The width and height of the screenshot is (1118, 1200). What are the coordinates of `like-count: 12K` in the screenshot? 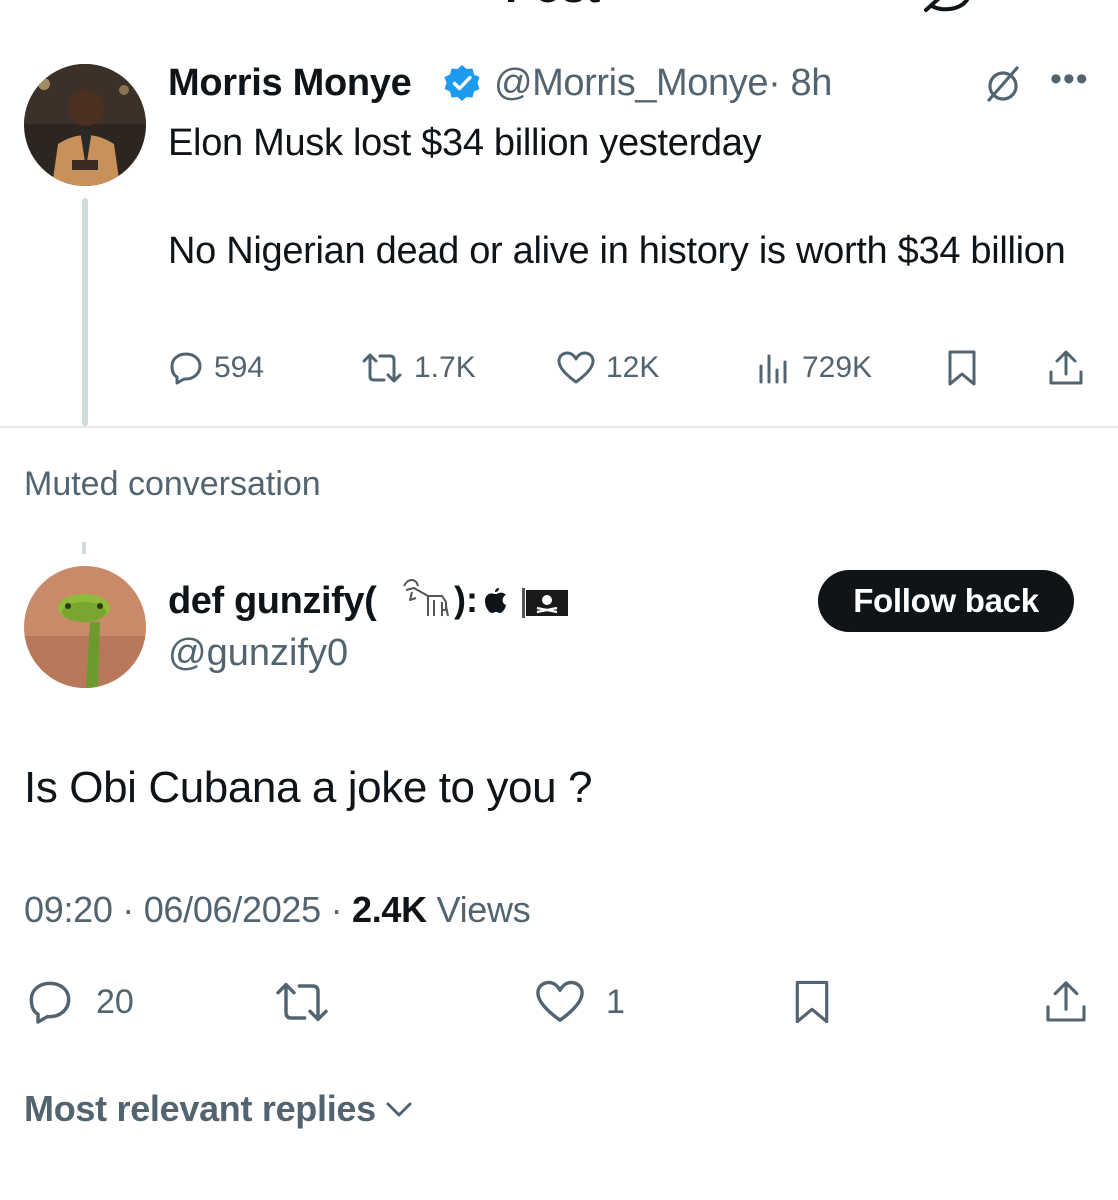 It's located at (633, 367).